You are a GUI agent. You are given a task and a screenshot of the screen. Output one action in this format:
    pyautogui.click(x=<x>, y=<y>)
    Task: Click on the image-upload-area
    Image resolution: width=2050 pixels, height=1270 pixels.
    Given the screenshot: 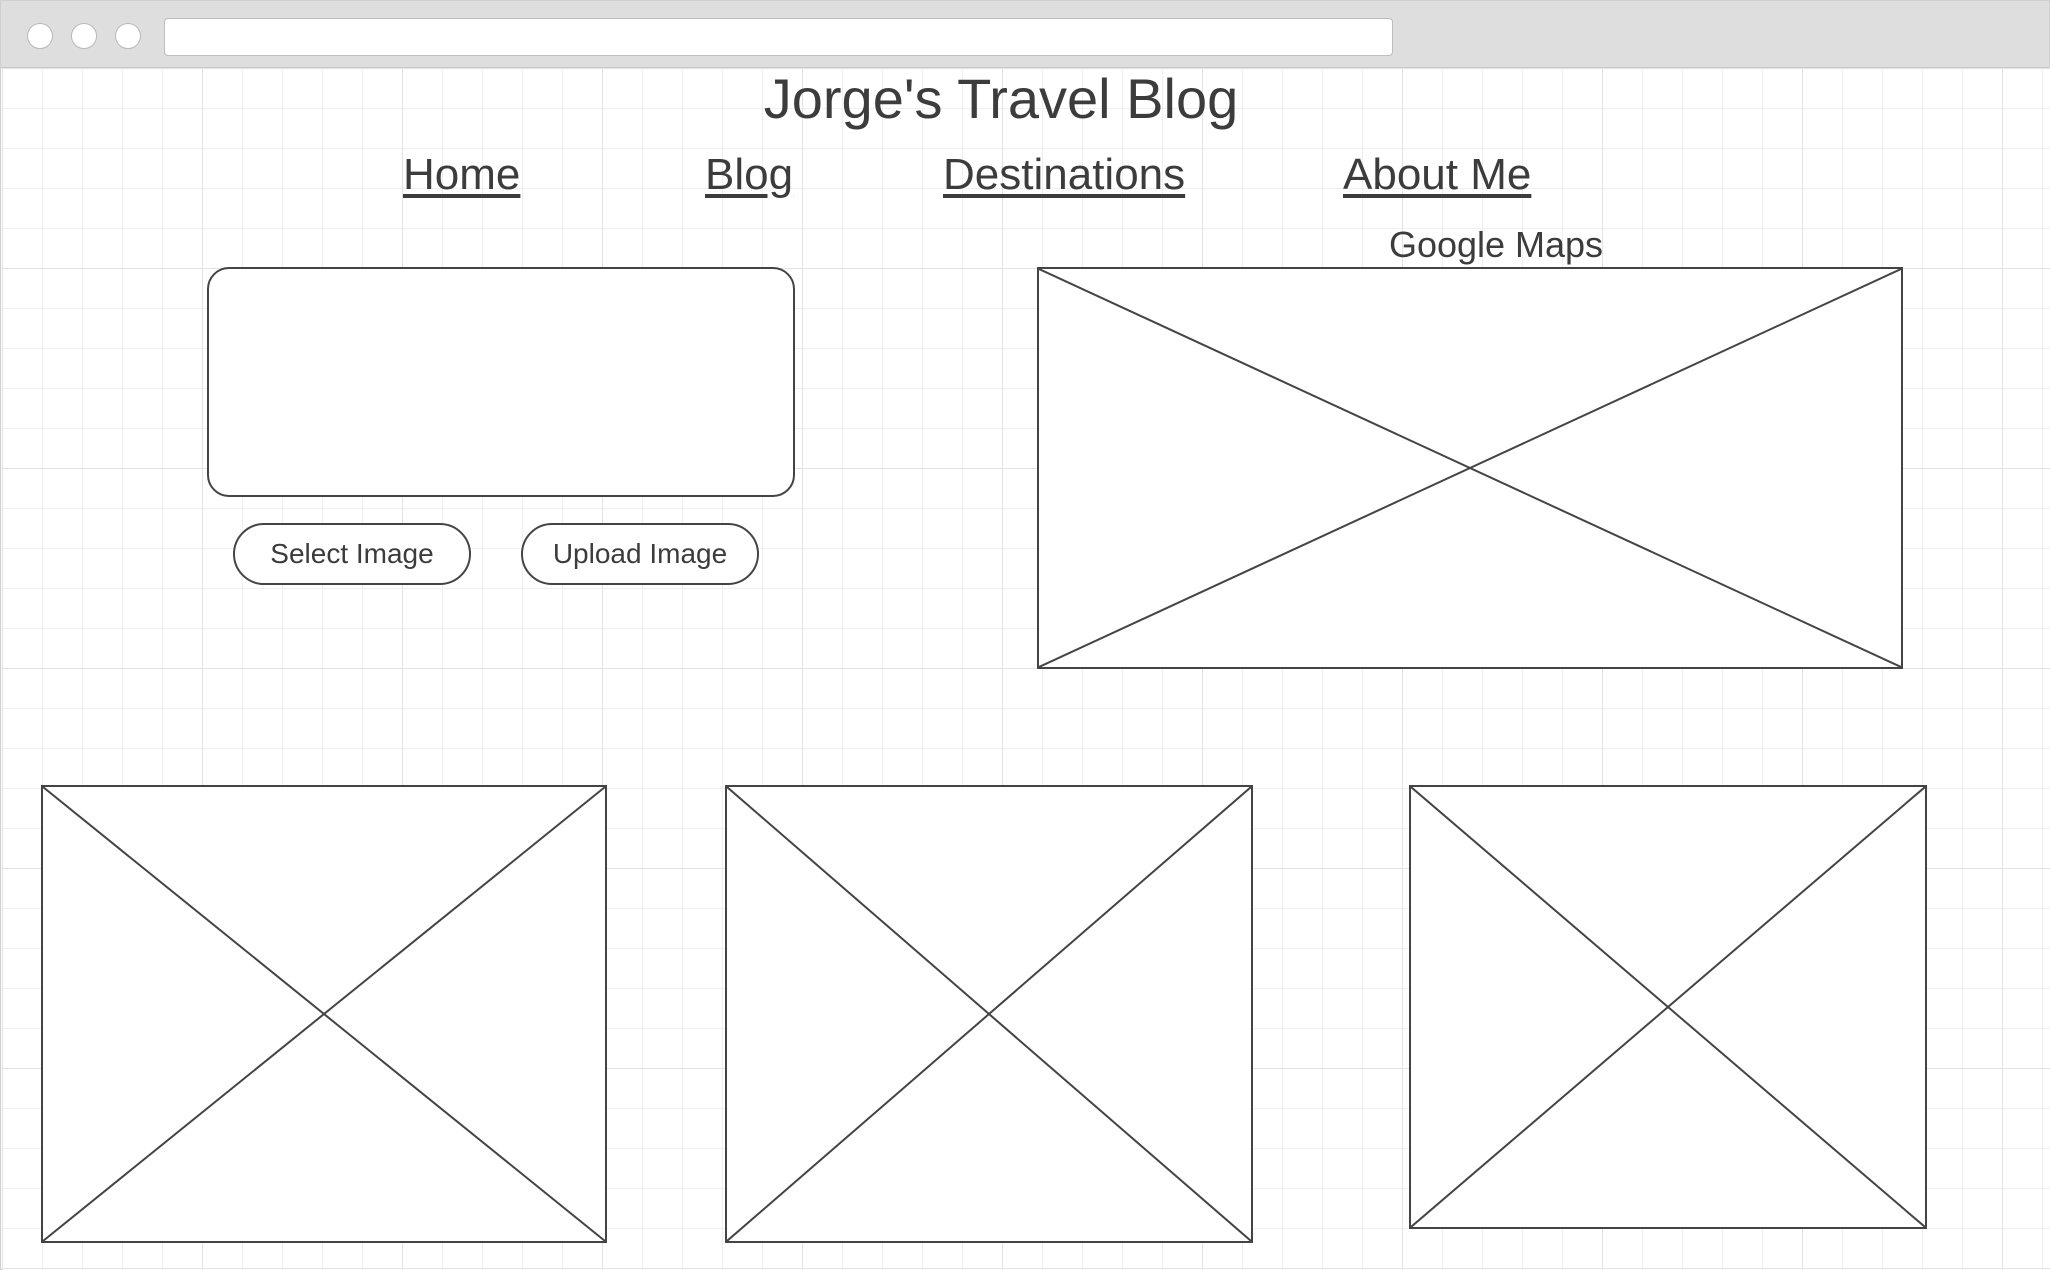 What is the action you would take?
    pyautogui.click(x=501, y=382)
    